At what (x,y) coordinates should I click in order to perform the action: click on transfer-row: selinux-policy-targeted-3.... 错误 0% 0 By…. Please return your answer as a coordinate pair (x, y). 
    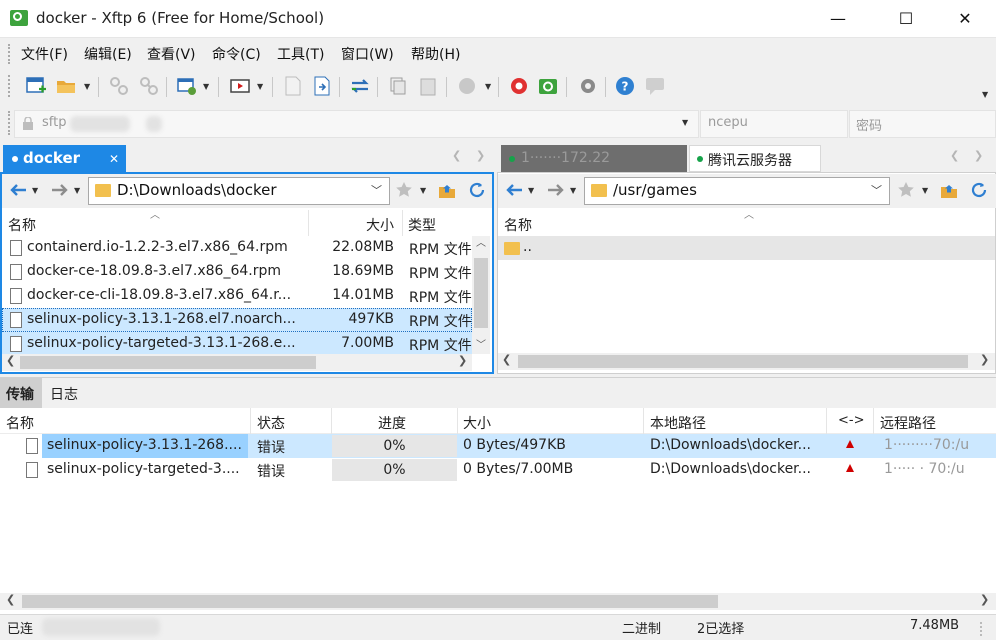
    Looking at the image, I should click on (498, 470).